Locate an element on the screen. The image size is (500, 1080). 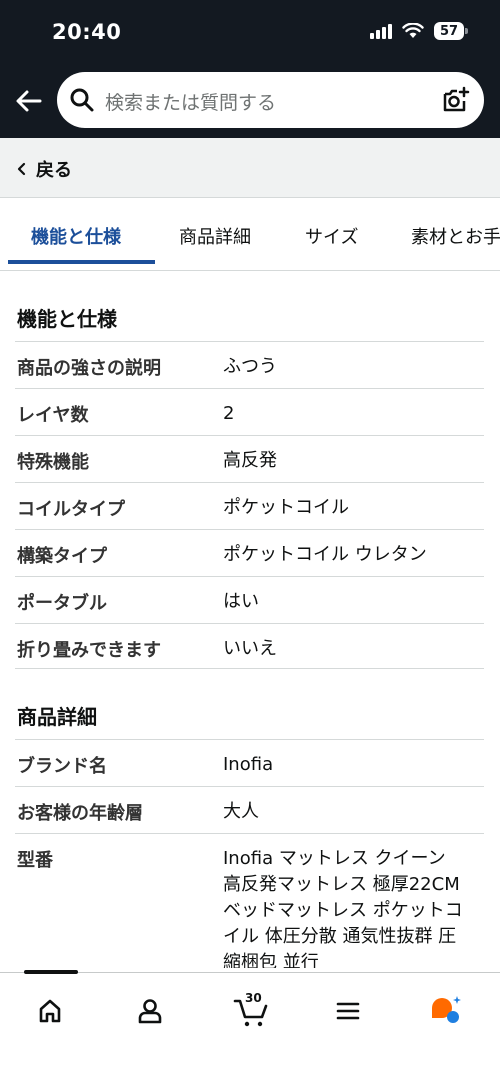
bottom-navigation: 30 is located at coordinates (250, 1025).